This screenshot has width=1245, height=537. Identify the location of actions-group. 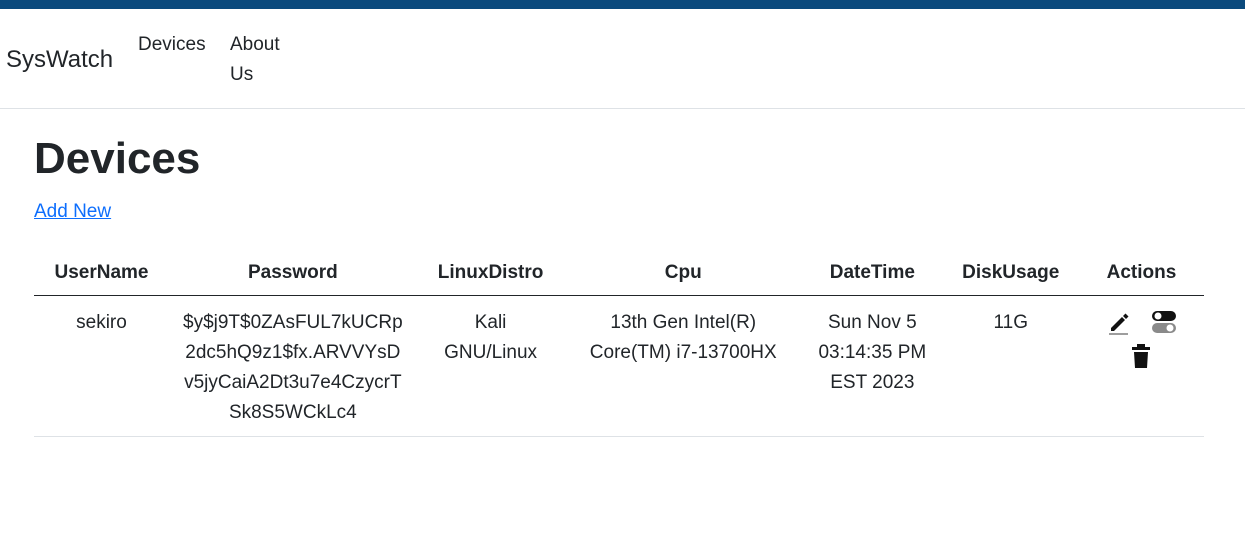
(1141, 342).